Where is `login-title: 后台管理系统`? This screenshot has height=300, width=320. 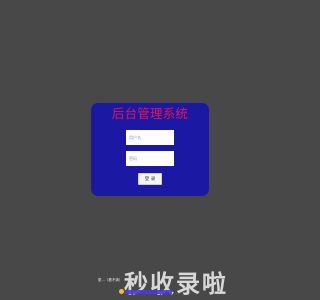 login-title: 后台管理系统 is located at coordinates (150, 113).